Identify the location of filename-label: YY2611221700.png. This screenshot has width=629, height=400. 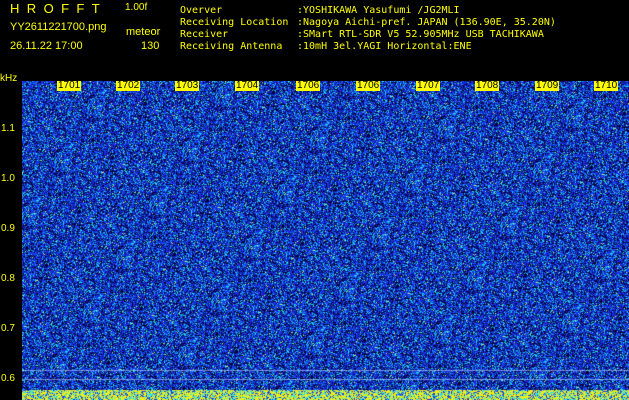
(58, 27).